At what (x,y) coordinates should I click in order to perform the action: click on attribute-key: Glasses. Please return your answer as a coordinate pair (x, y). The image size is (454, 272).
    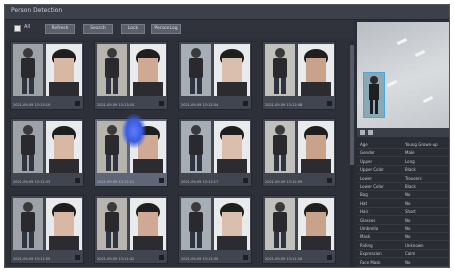
    Looking at the image, I should click on (368, 220).